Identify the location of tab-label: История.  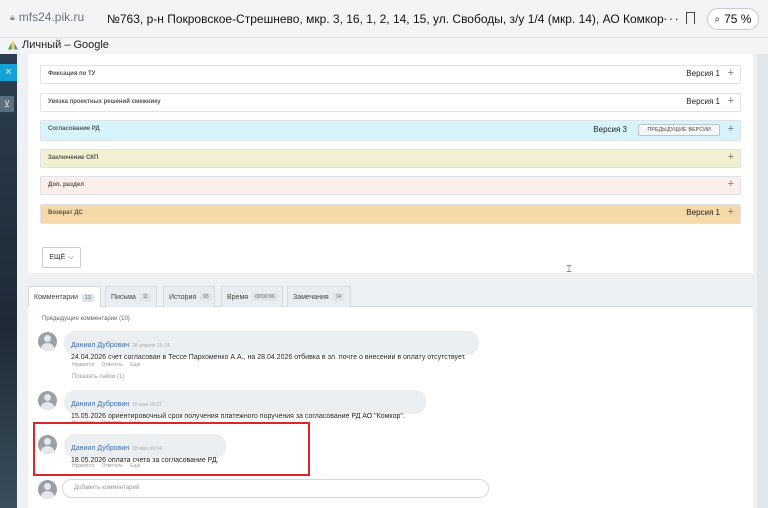
(183, 297).